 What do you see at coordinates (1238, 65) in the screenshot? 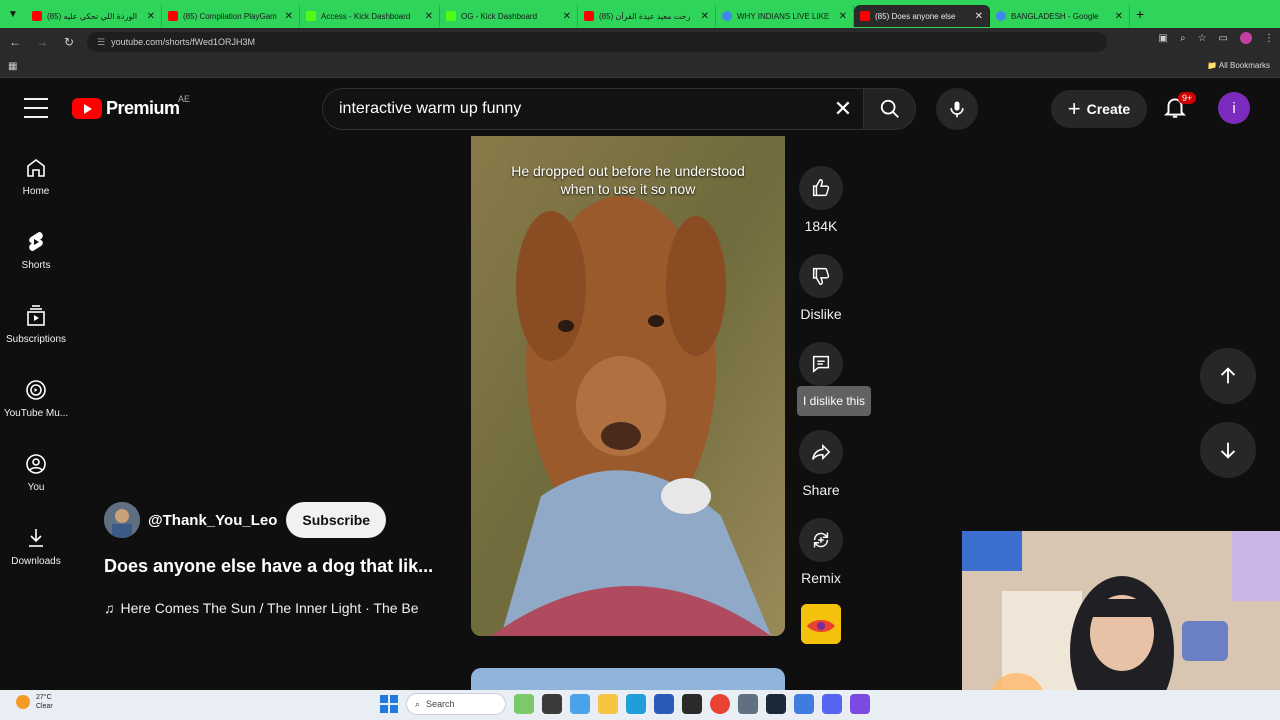
I see `all-bookmarks-button: 📁 All Bookmarks` at bounding box center [1238, 65].